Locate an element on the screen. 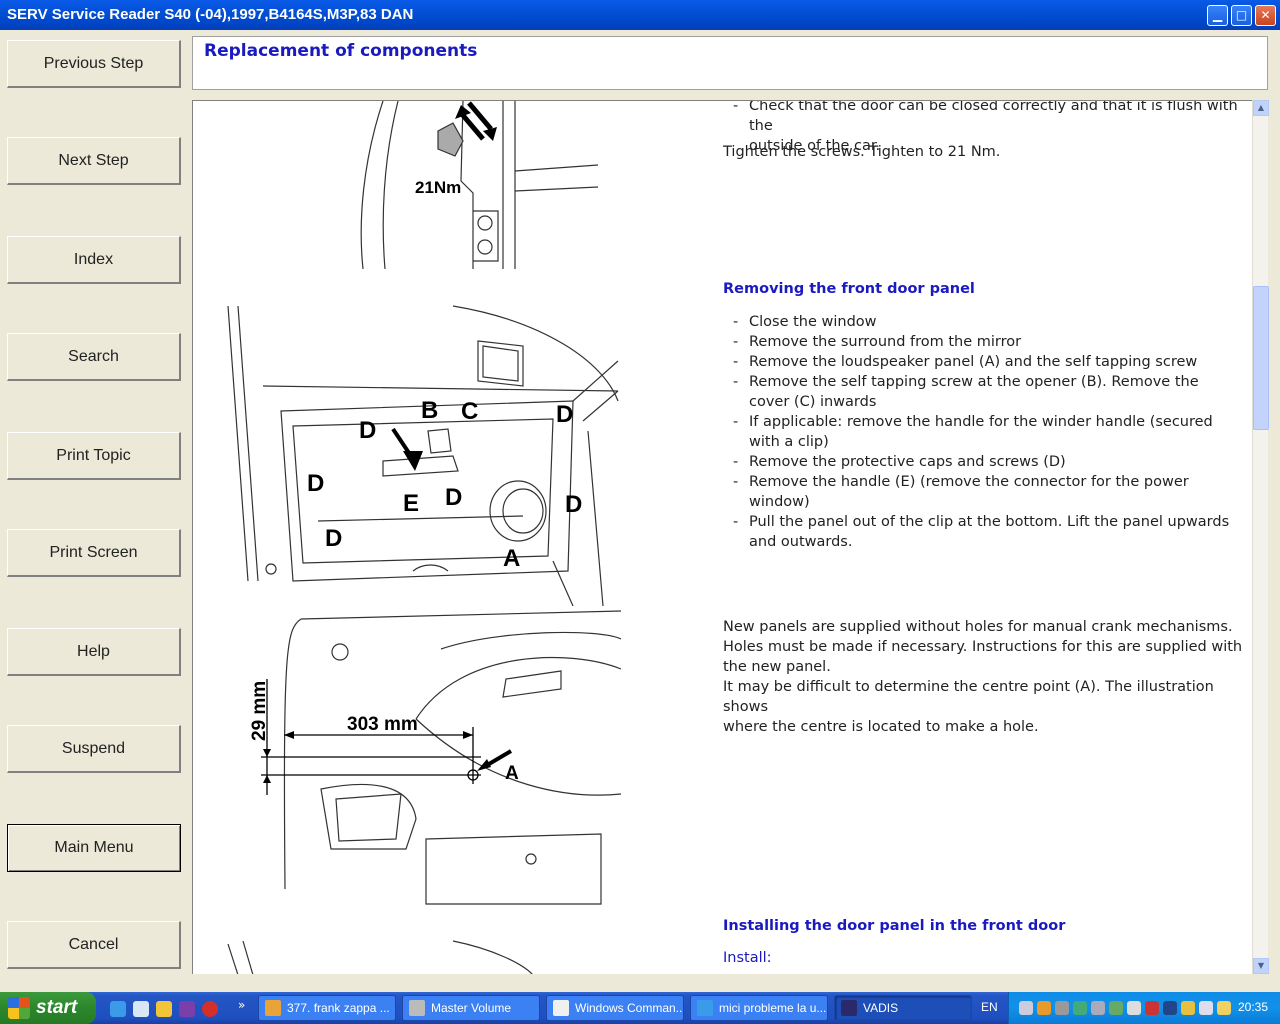  dim-vertical-label: 29 mm is located at coordinates (259, 711).